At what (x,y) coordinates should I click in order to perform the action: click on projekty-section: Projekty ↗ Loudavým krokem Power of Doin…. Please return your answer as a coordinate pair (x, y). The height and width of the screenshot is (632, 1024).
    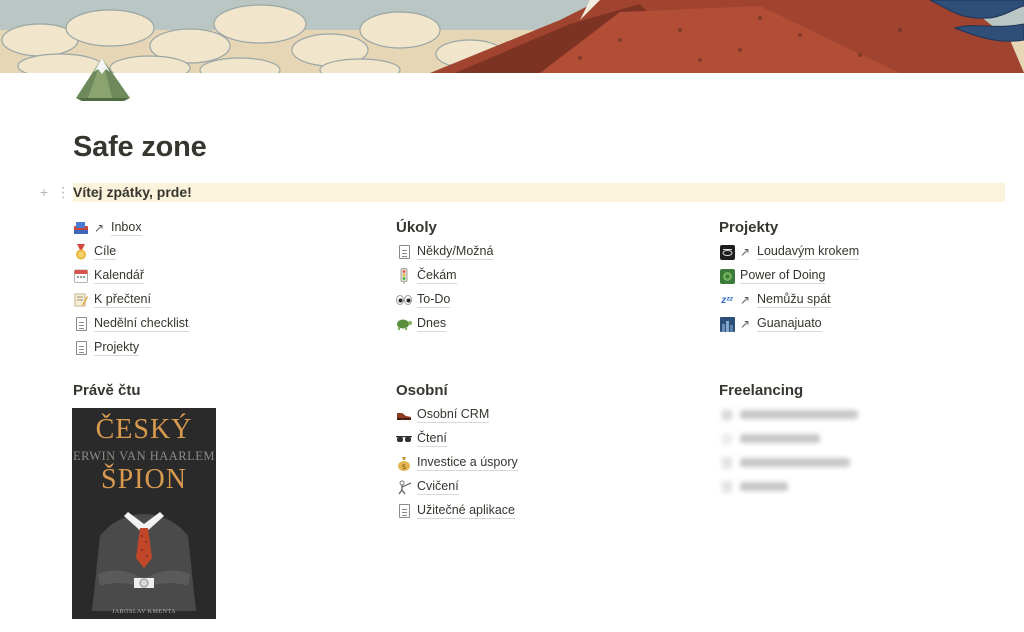
    Looking at the image, I should click on (789, 277).